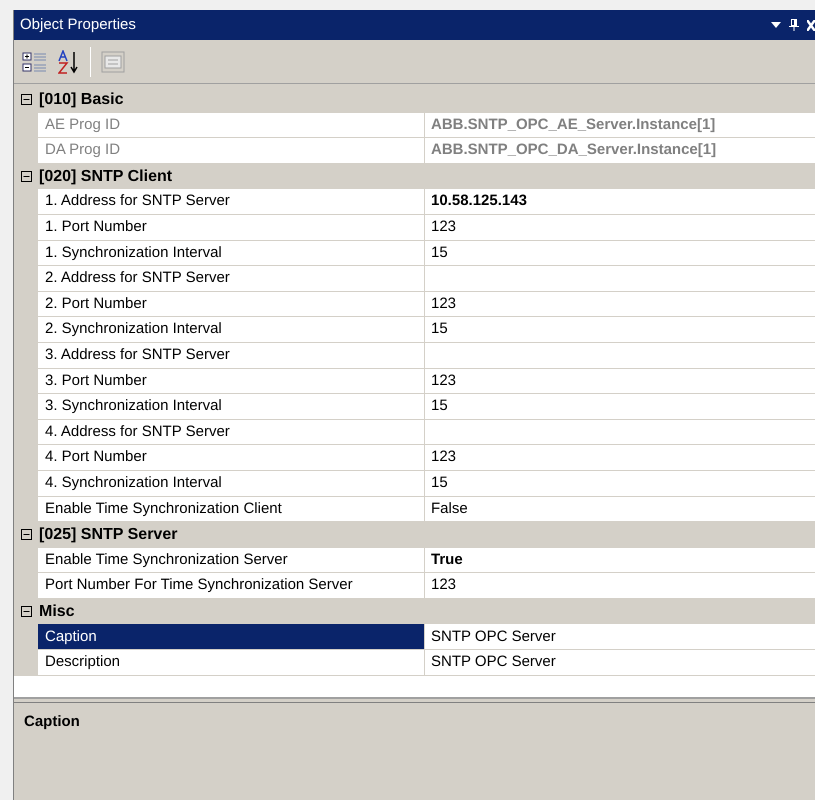 The height and width of the screenshot is (800, 815). I want to click on close-icon, so click(811, 25).